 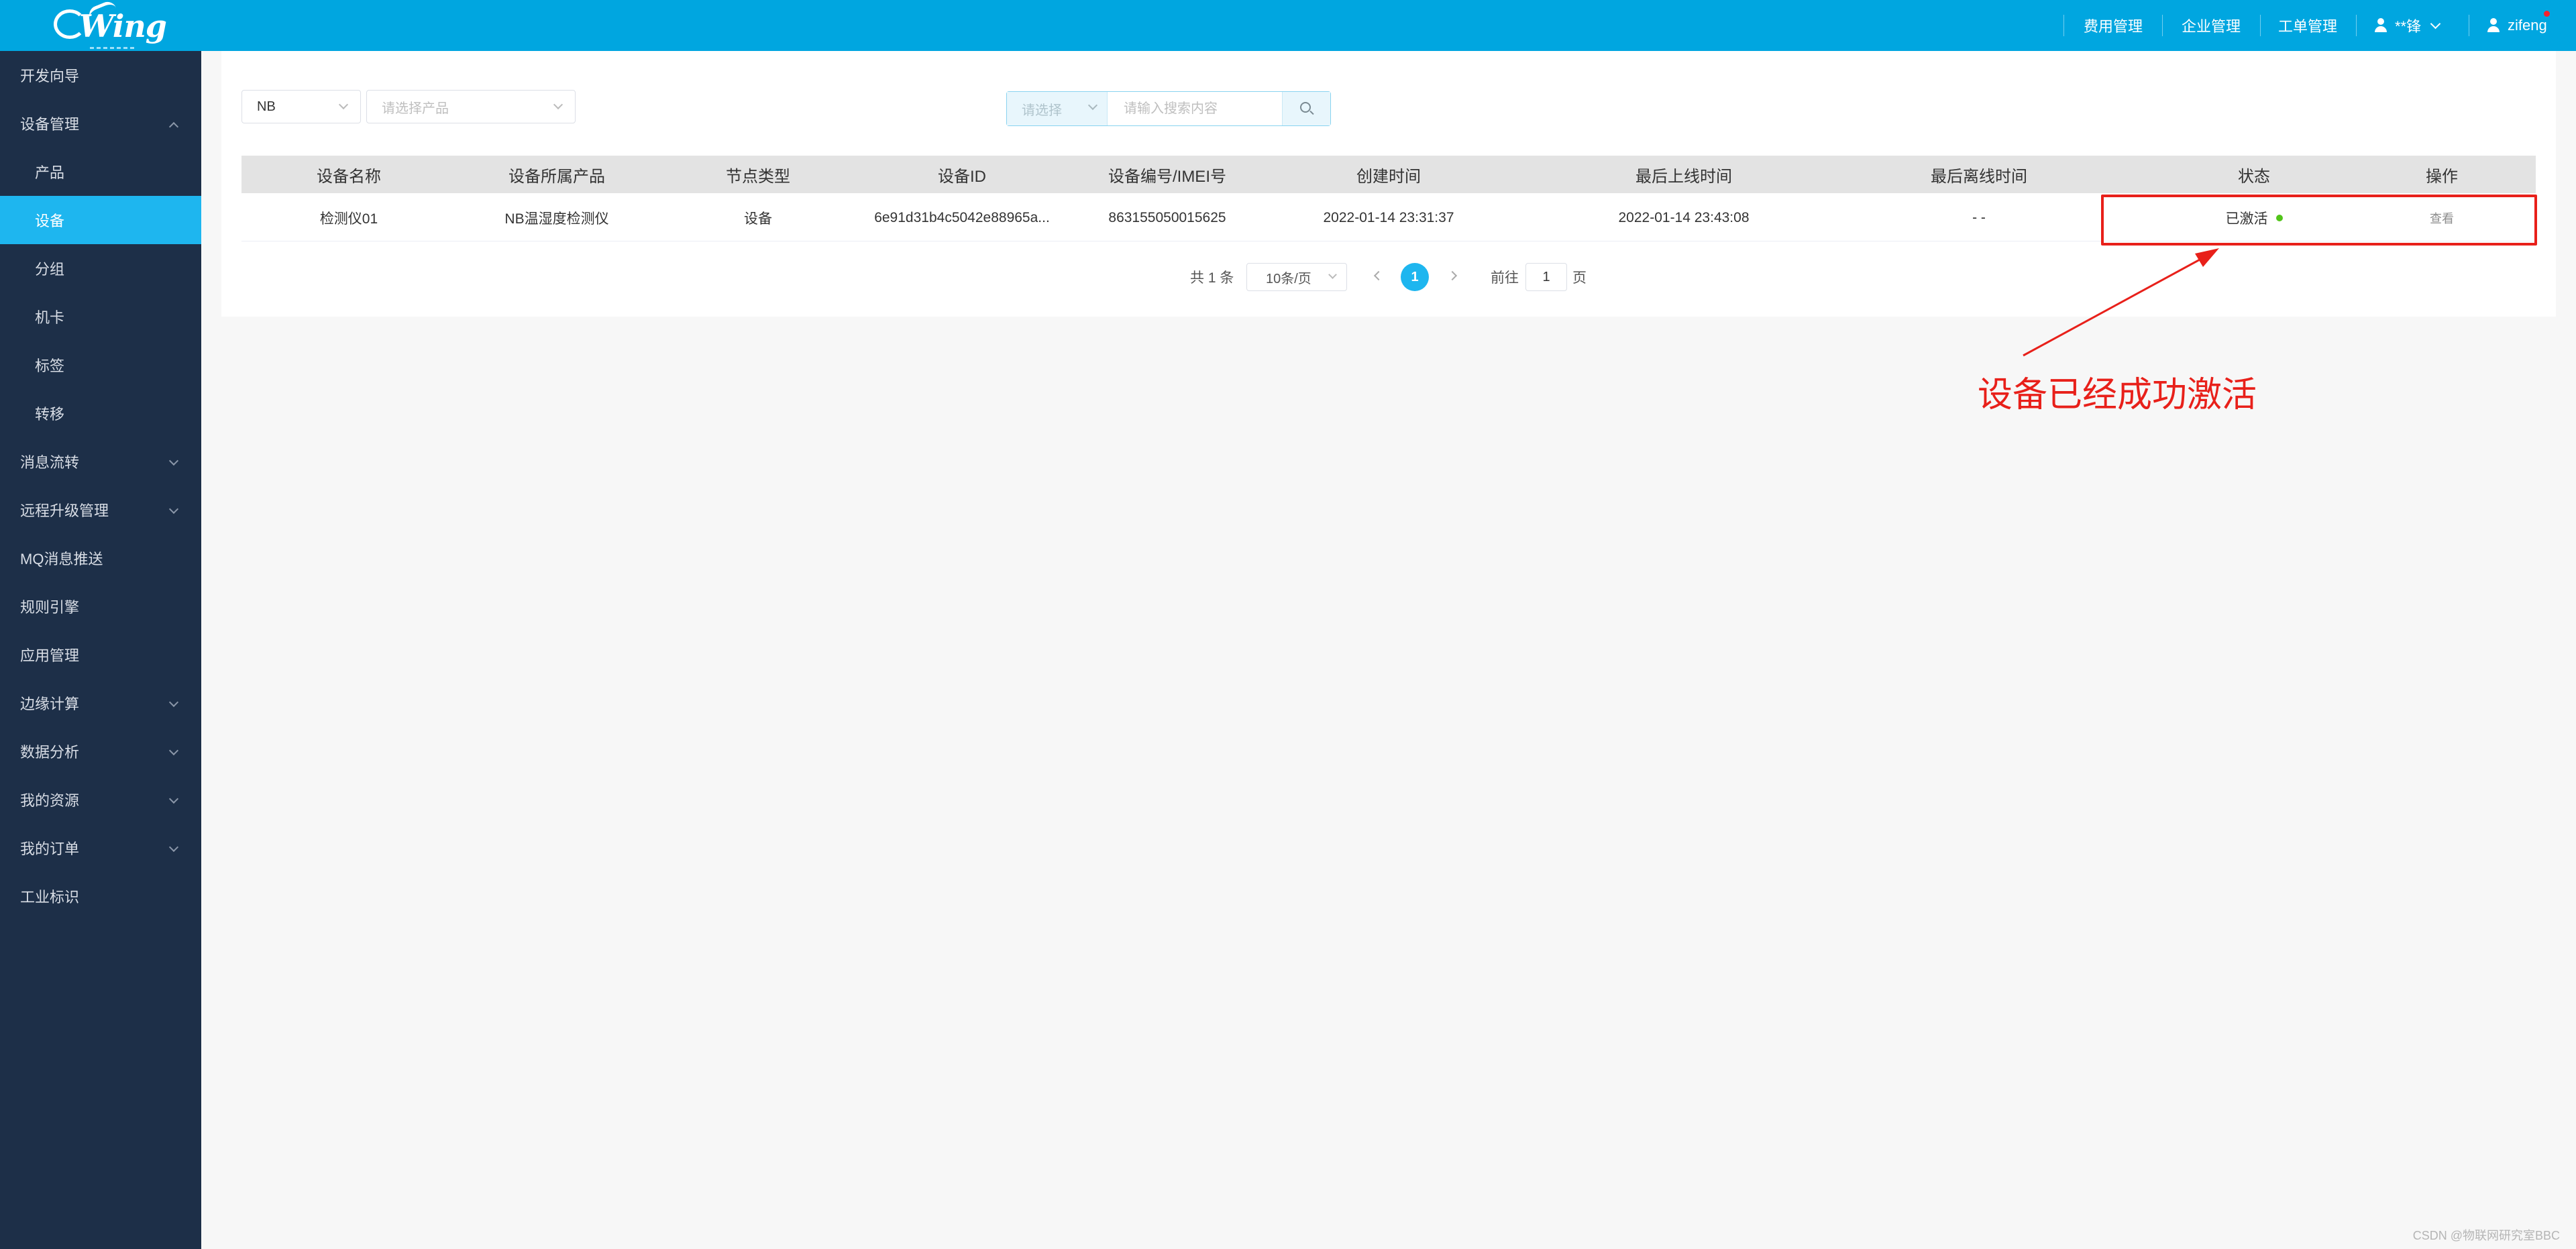 I want to click on col-device-name: 设备名称, so click(x=348, y=174).